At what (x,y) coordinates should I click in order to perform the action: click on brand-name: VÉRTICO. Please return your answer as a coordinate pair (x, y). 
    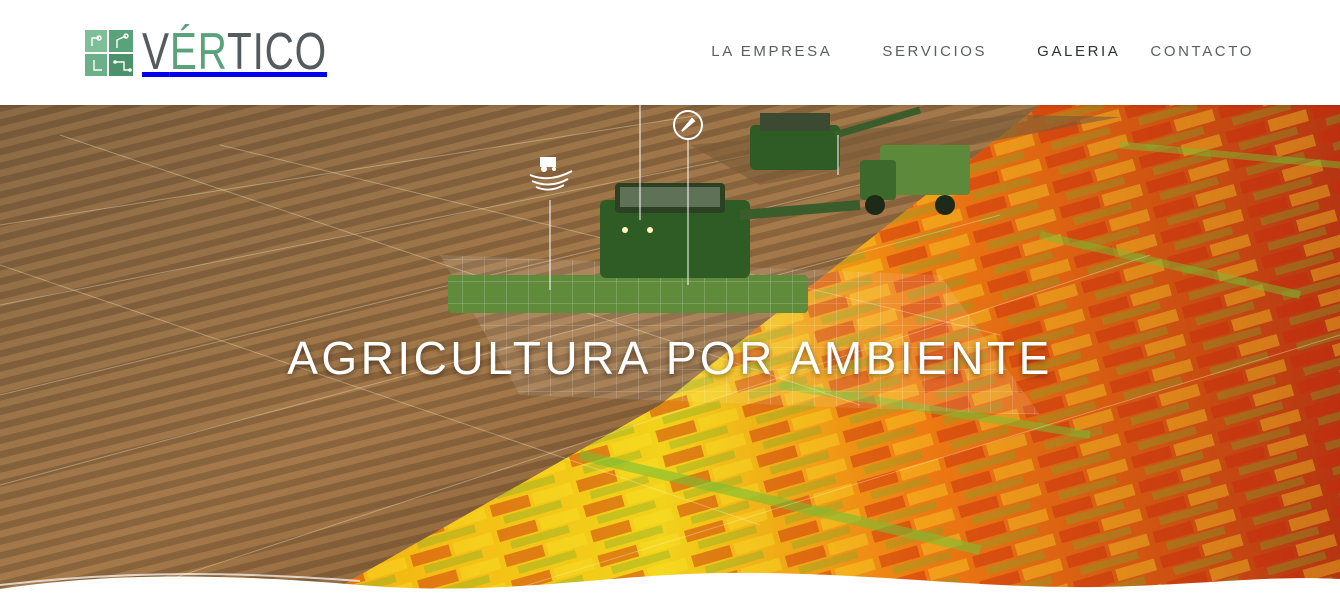
    Looking at the image, I should click on (234, 52).